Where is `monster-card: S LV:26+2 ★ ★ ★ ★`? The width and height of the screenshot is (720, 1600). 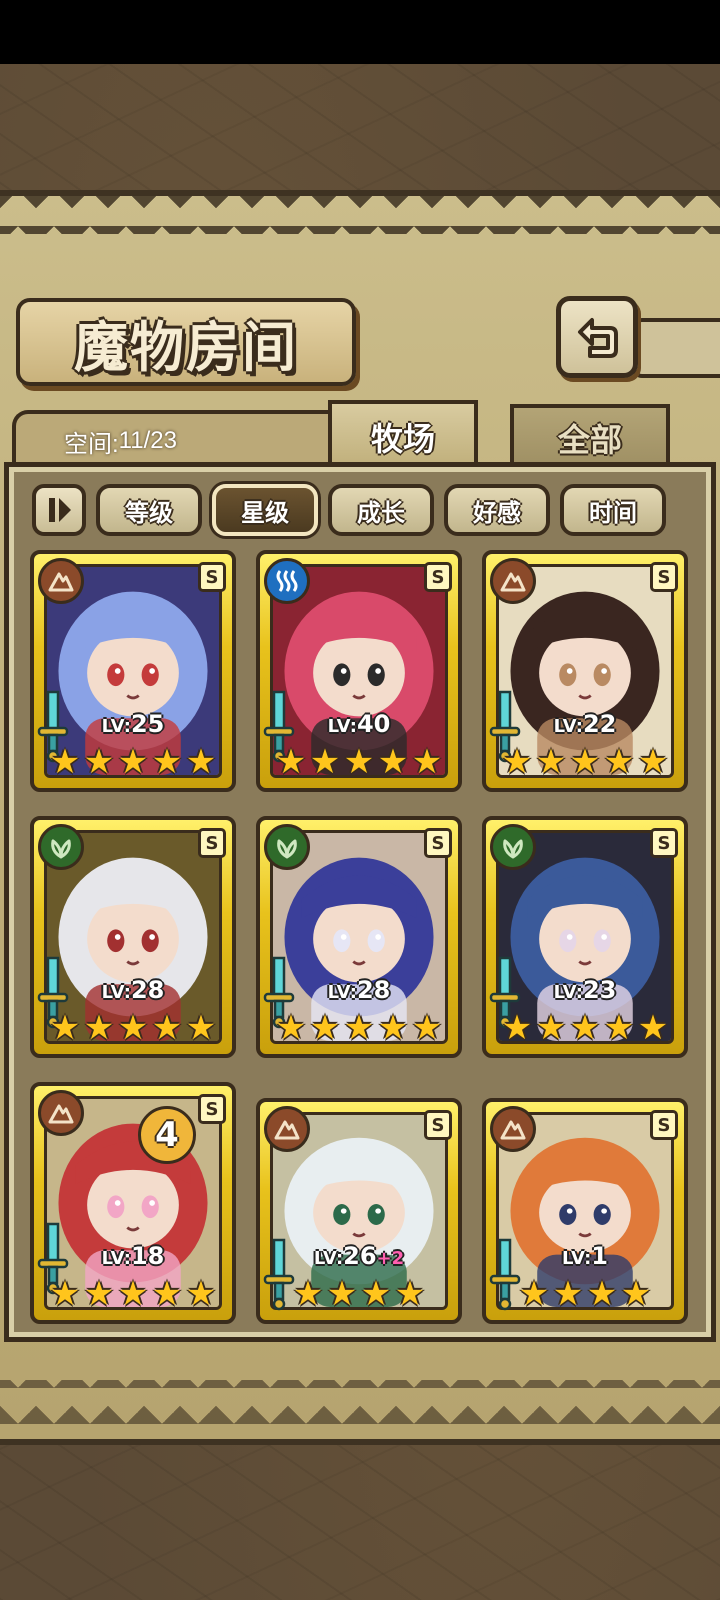
monster-card: S LV:26+2 ★ ★ ★ ★ is located at coordinates (359, 1211).